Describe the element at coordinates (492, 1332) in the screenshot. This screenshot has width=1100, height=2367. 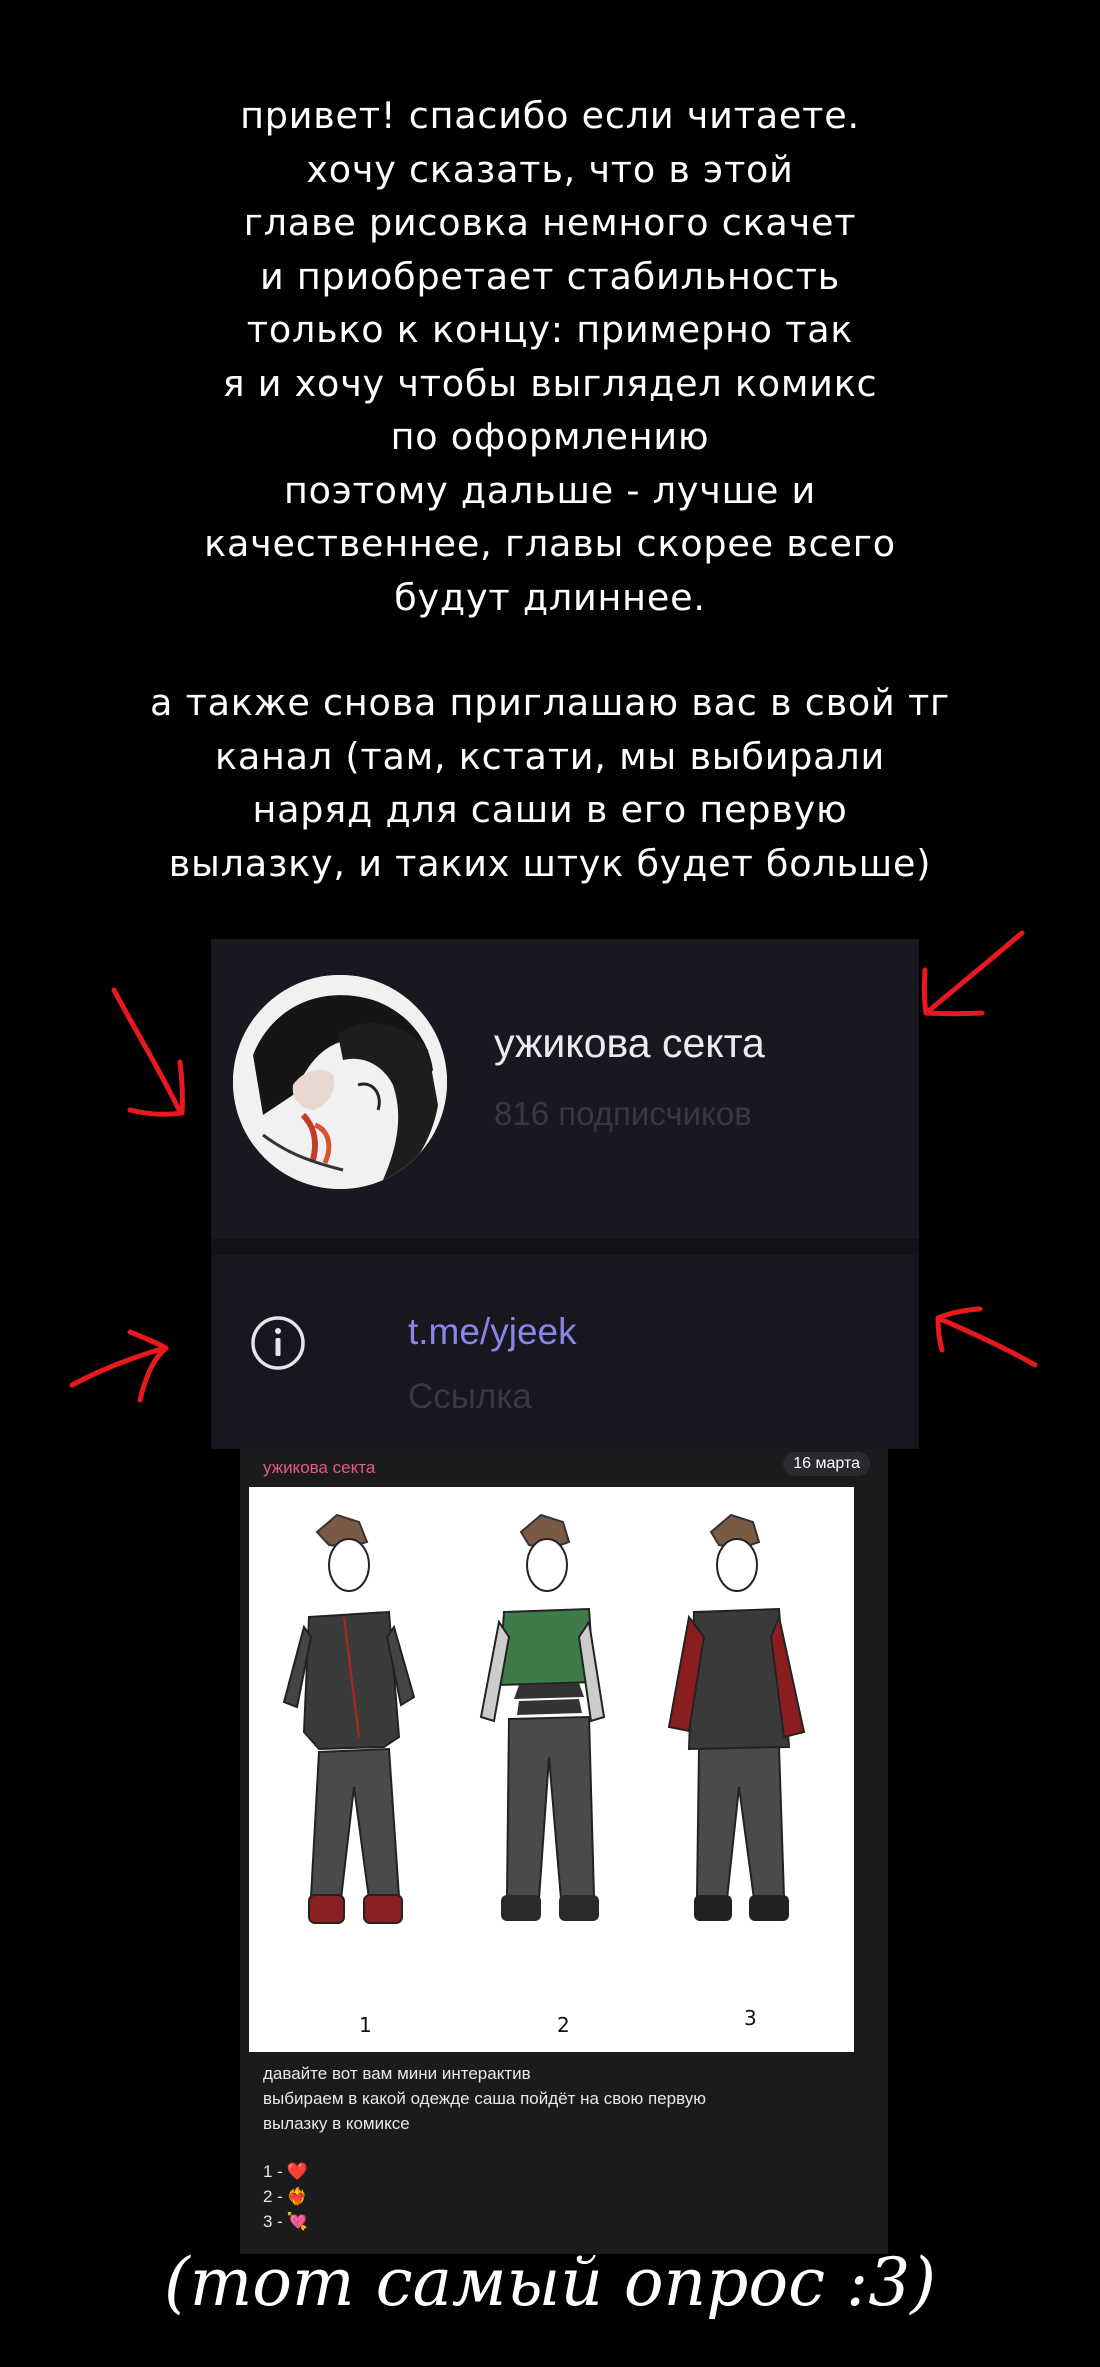
I see `channel-link: t.me/yjeek` at that location.